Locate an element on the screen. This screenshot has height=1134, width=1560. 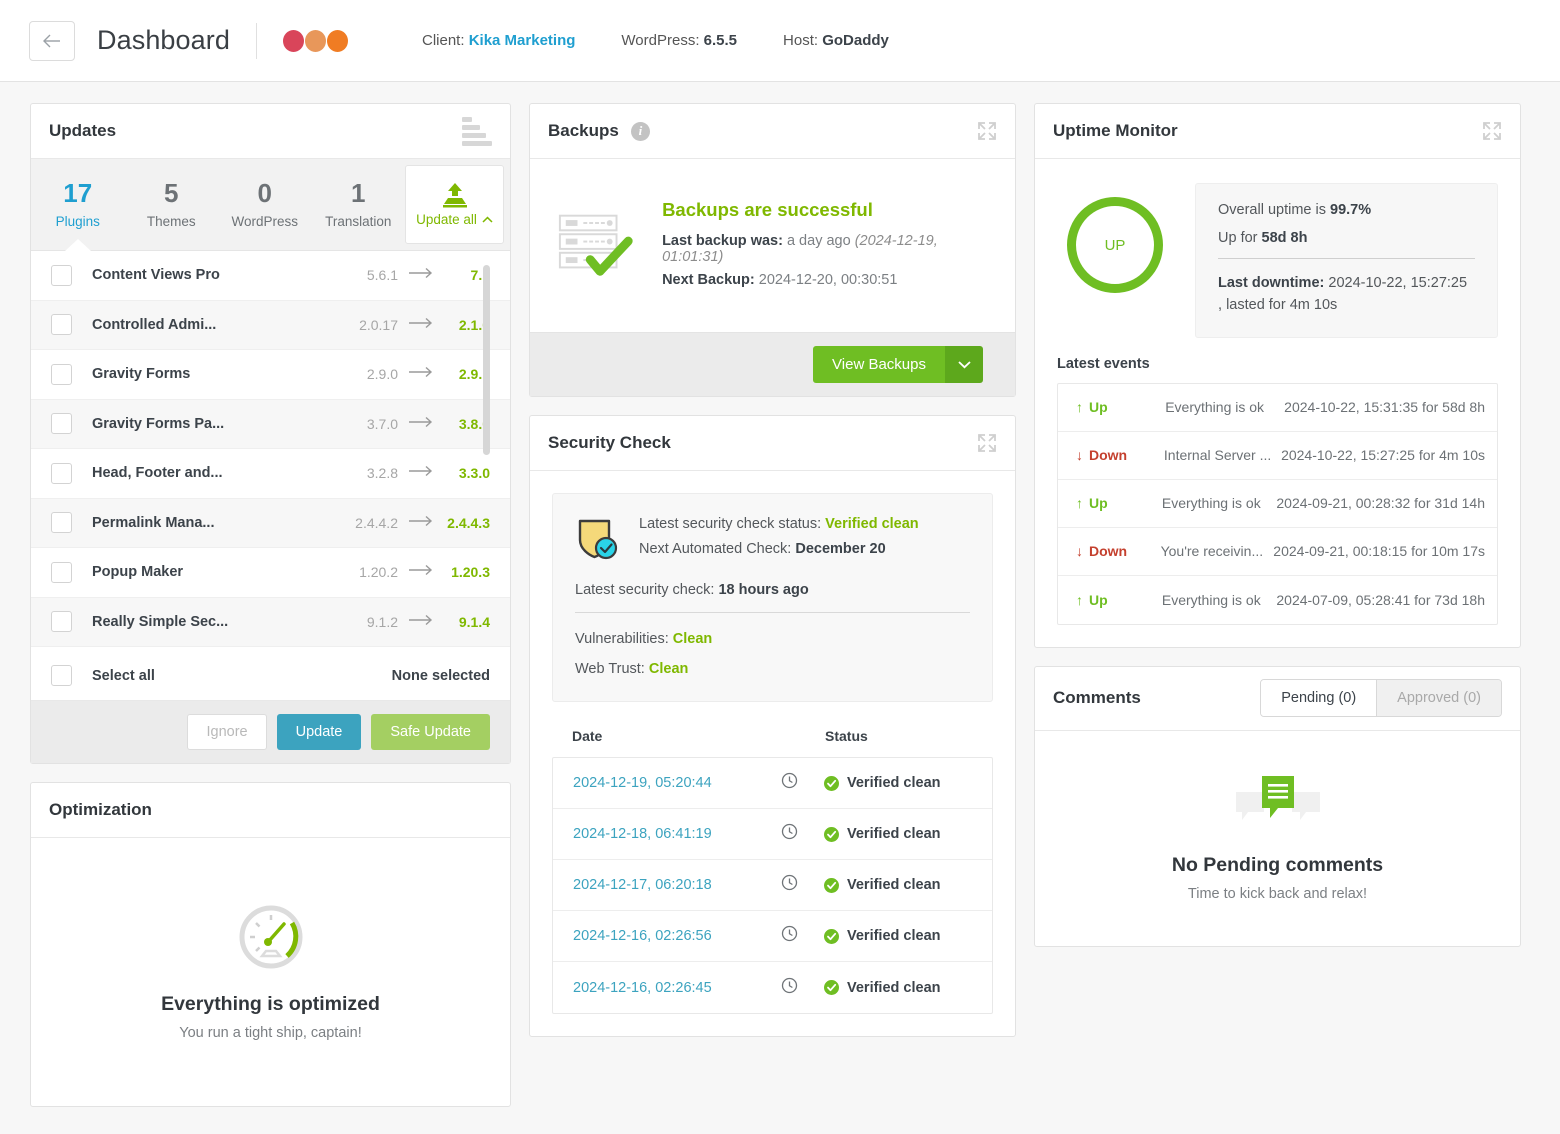
optimization-header: Optimization is located at coordinates (270, 810).